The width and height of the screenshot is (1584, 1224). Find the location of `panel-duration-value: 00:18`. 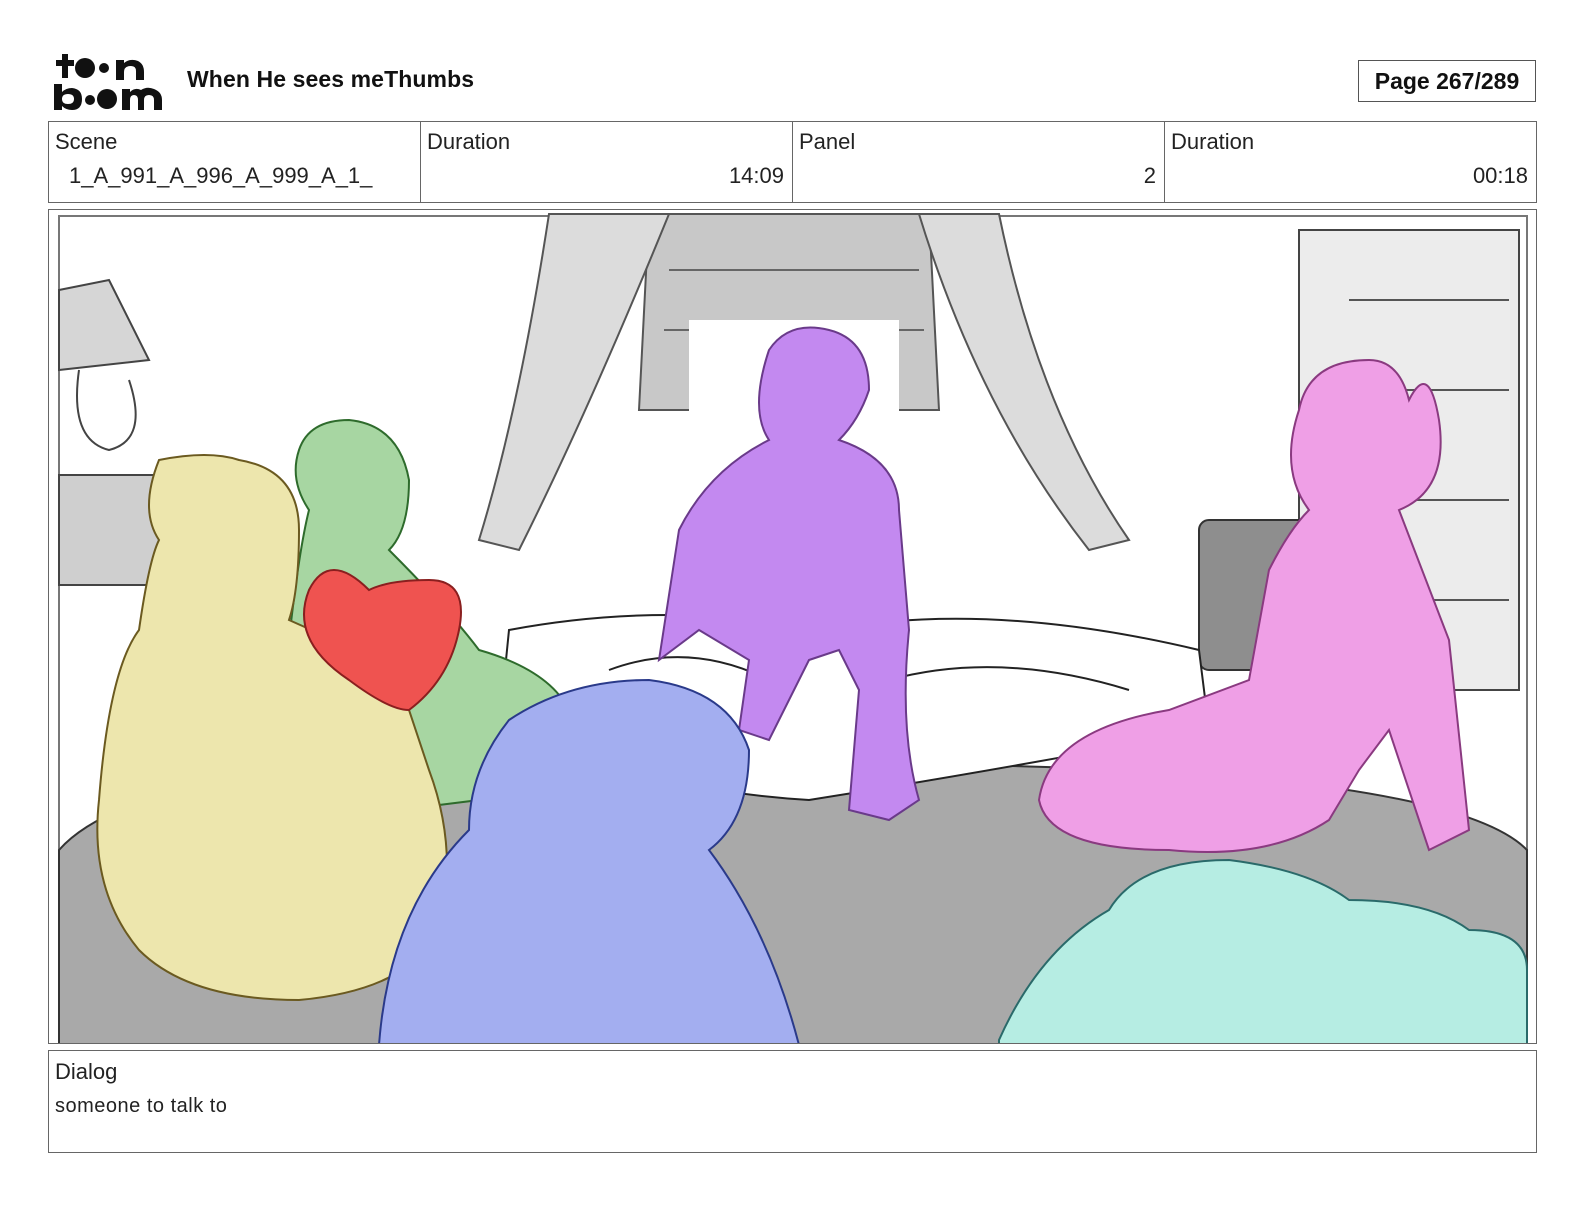

panel-duration-value: 00:18 is located at coordinates (1500, 175).